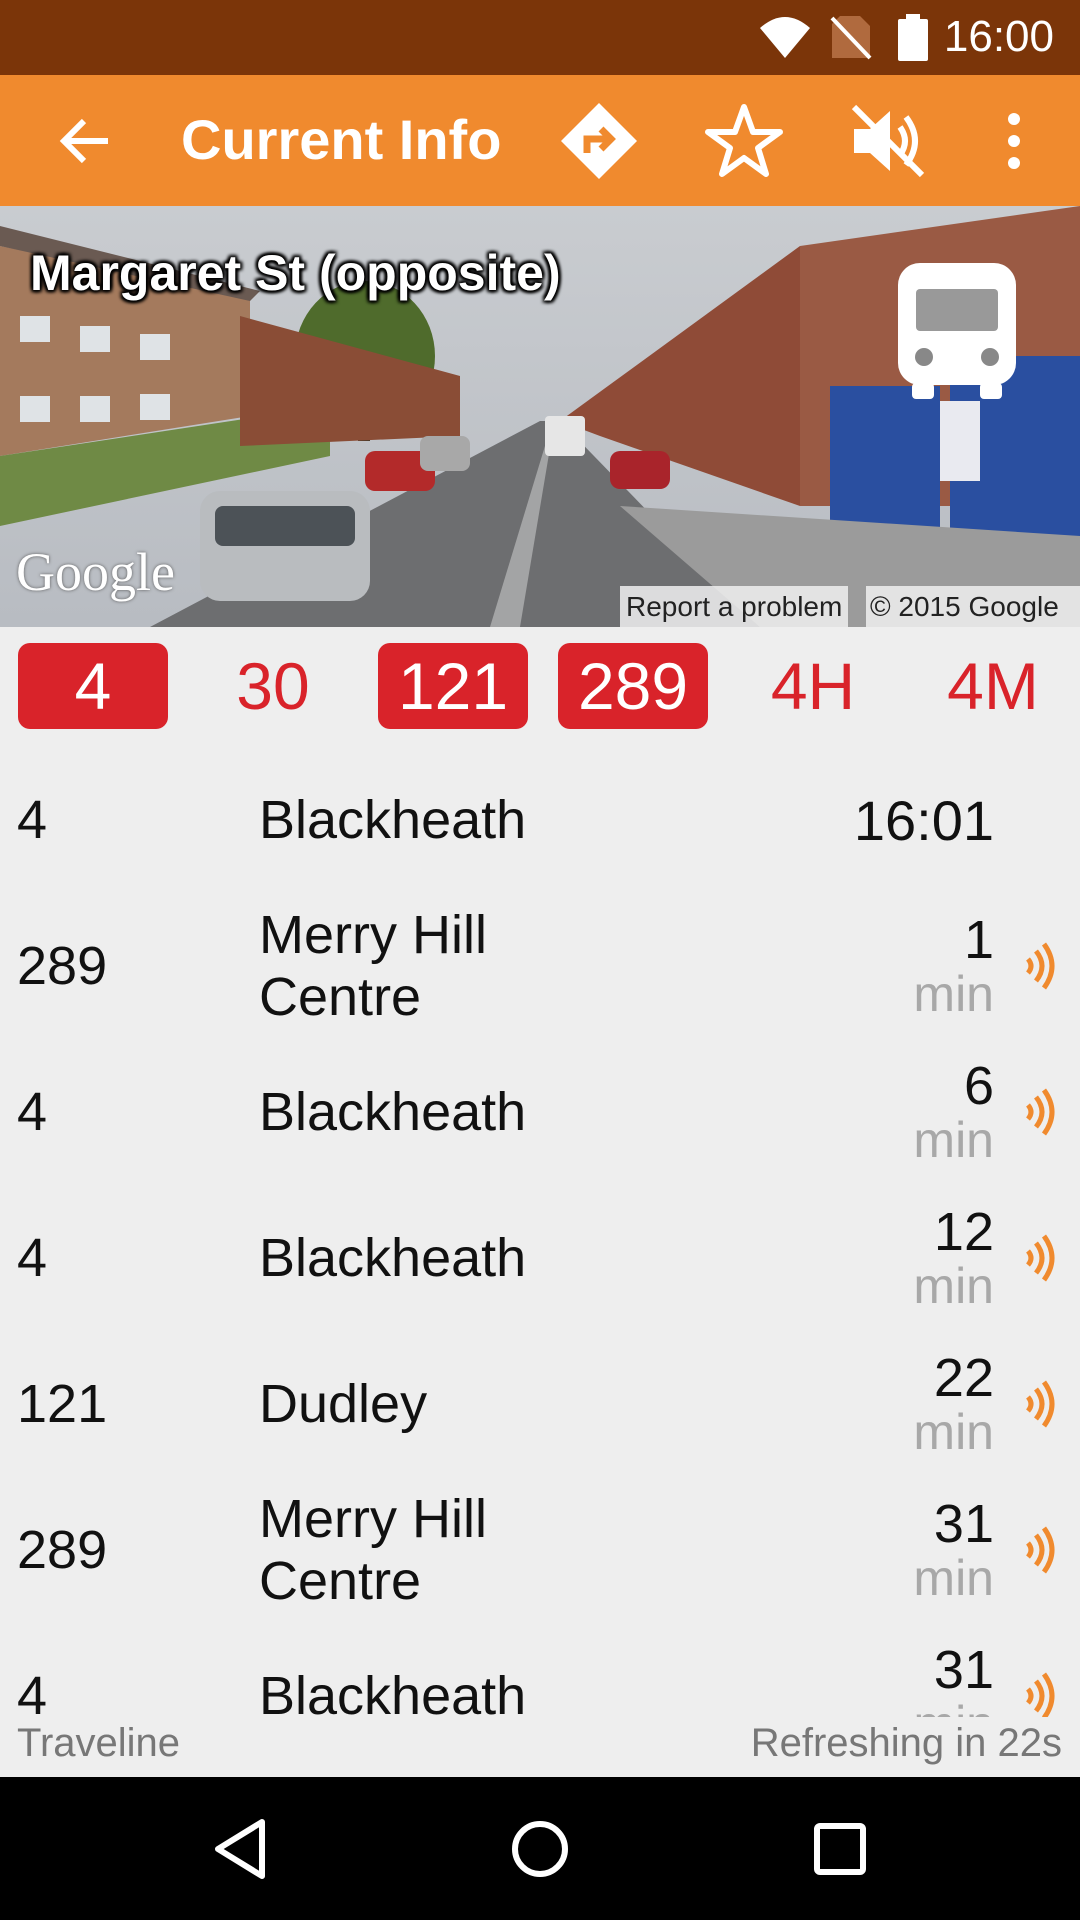 Image resolution: width=1080 pixels, height=1920 pixels. What do you see at coordinates (540, 820) in the screenshot?
I see `departure-row: 4 Blackheath 16:01` at bounding box center [540, 820].